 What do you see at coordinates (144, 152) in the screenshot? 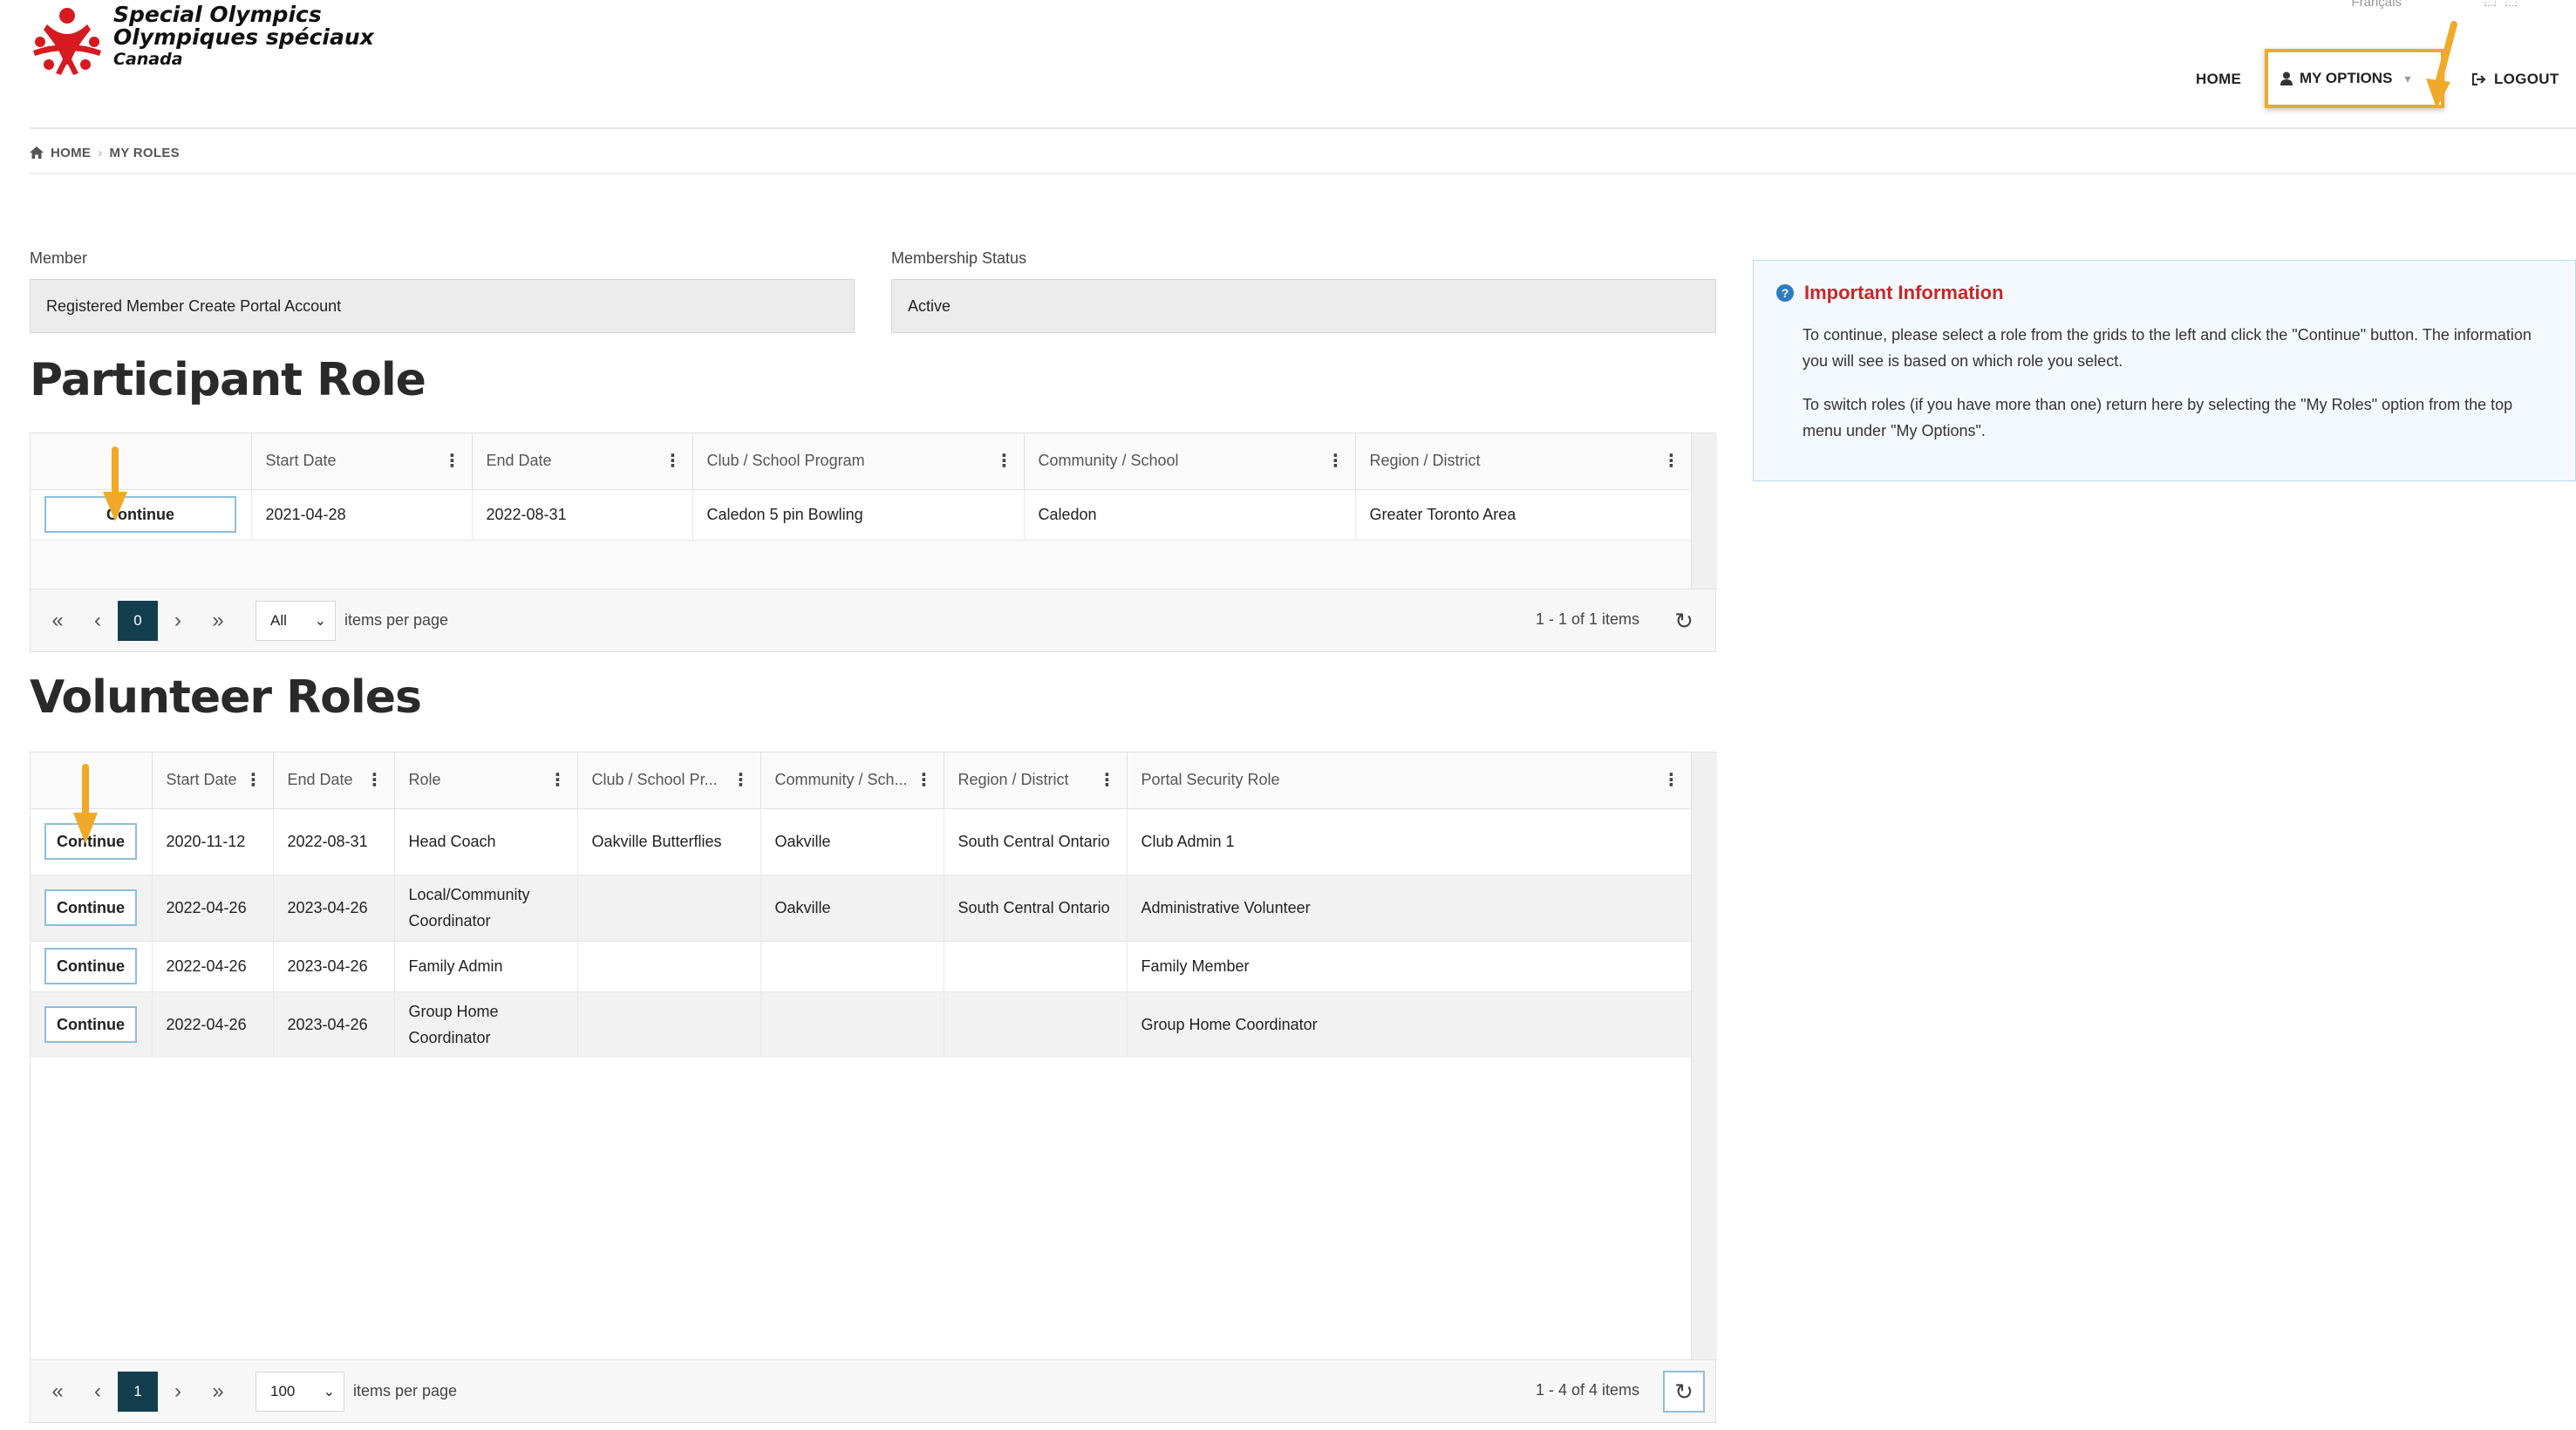
I see `breadcrumb-current: MY ROLES` at bounding box center [144, 152].